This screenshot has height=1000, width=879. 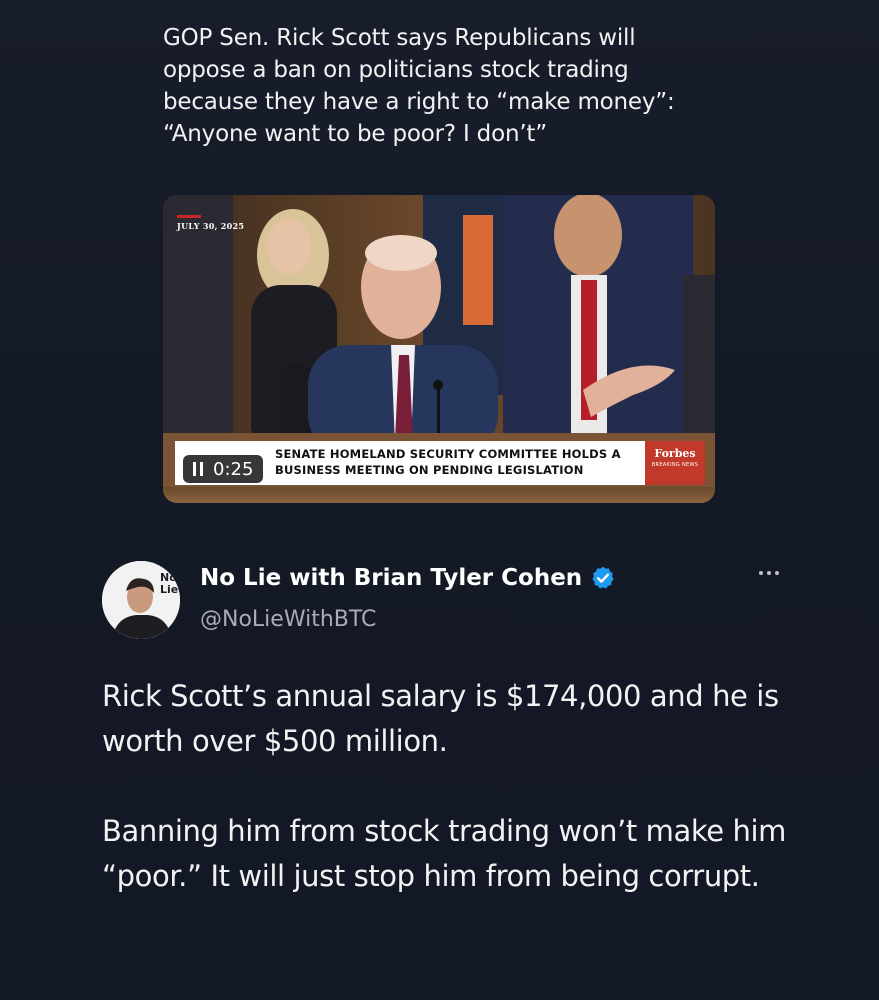 What do you see at coordinates (439, 495) in the screenshot?
I see `desk-edge` at bounding box center [439, 495].